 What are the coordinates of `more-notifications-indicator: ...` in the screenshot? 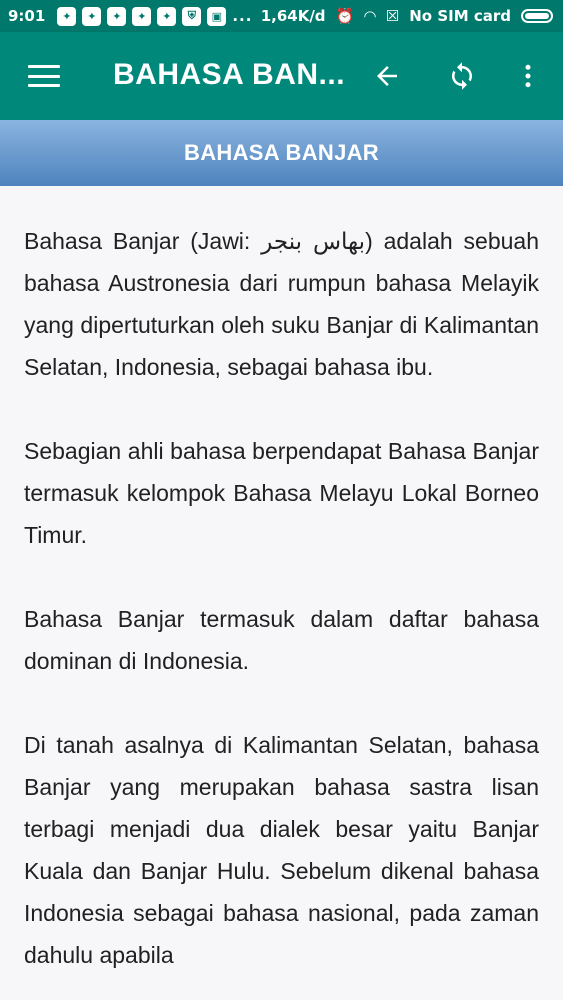 It's located at (242, 16).